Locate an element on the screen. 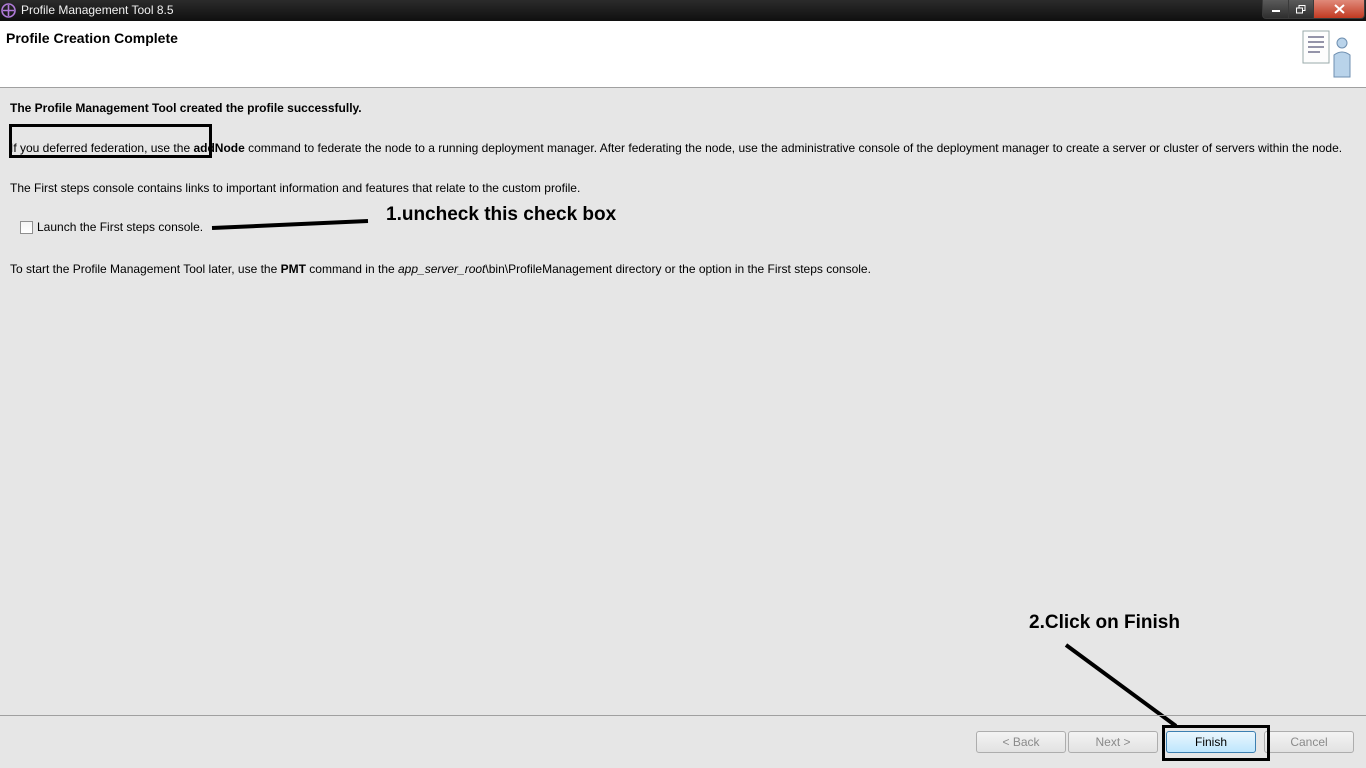 The height and width of the screenshot is (768, 1366). annotation-step1: 1.uncheck this check box is located at coordinates (501, 214).